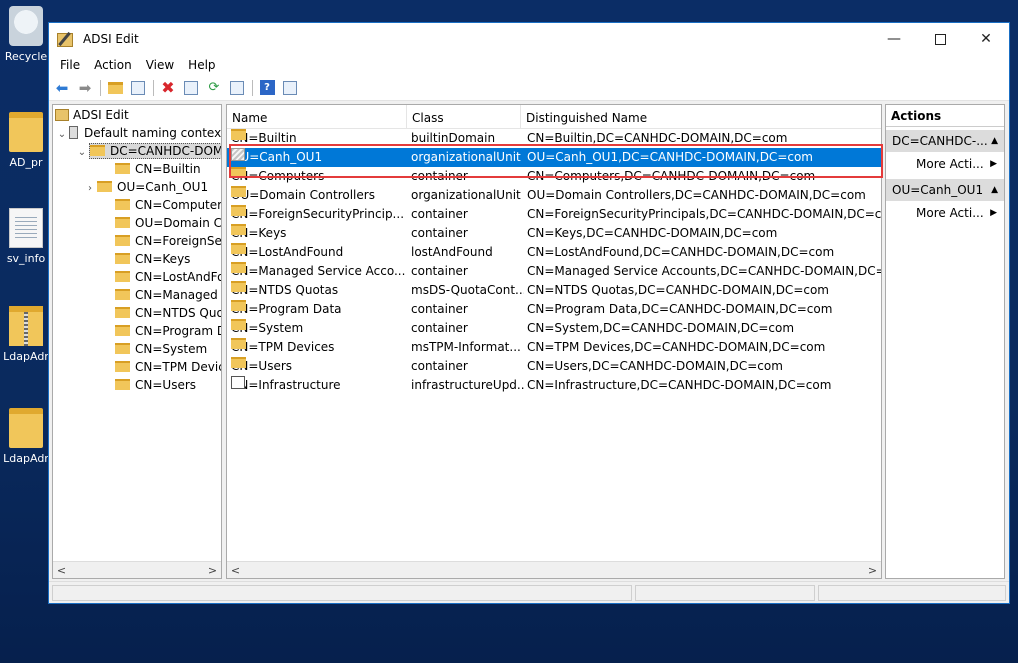  I want to click on refresh-icon: ⟳, so click(214, 88).